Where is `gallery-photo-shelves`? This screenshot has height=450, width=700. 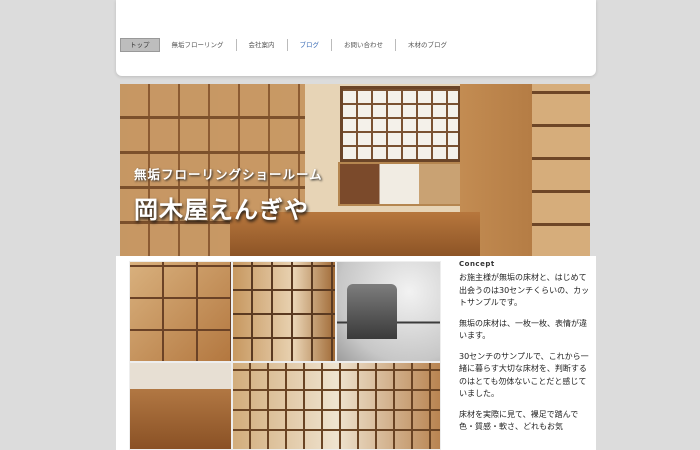 gallery-photo-shelves is located at coordinates (180, 311).